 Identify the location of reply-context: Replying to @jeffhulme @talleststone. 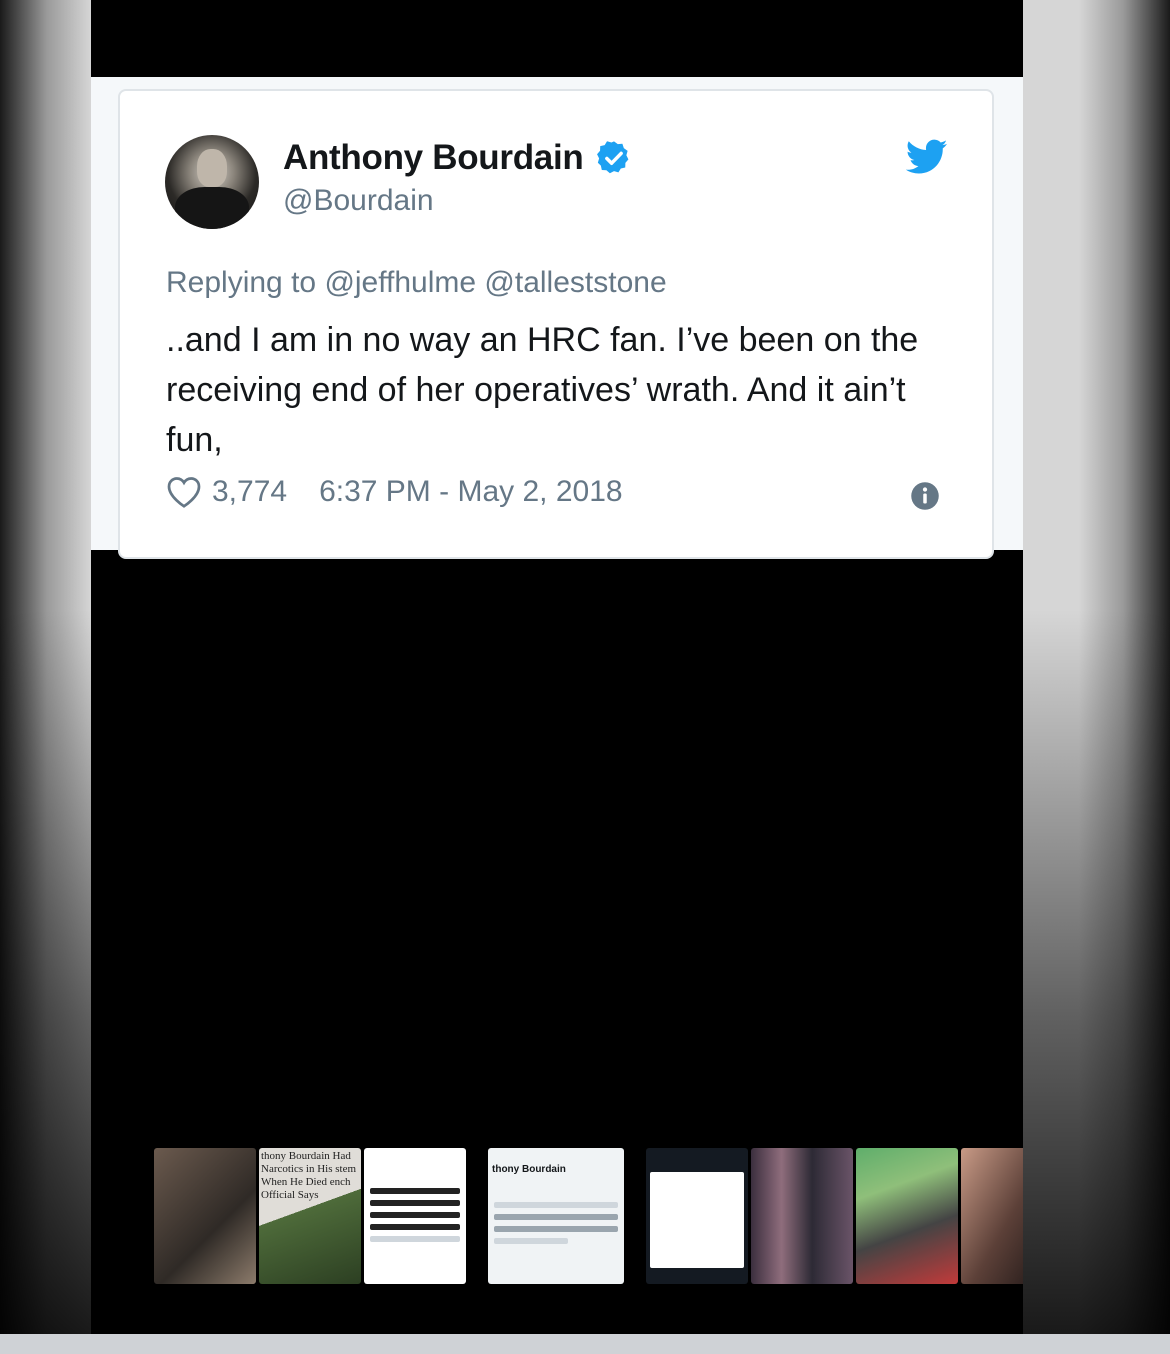
(416, 283).